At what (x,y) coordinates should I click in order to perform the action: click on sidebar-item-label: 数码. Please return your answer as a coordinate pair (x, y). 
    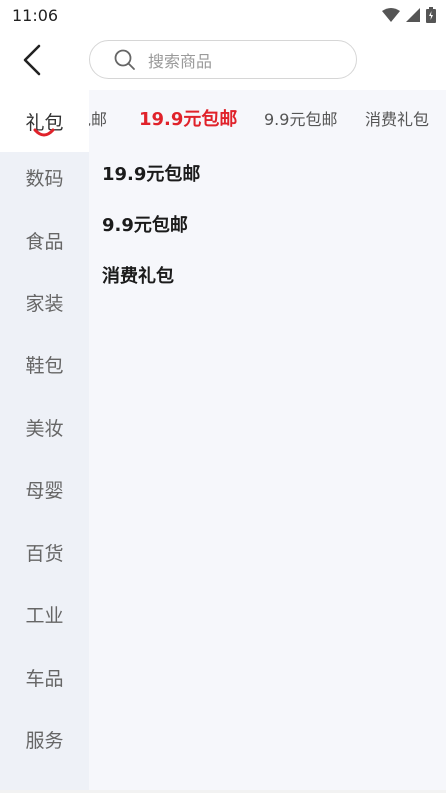
    Looking at the image, I should click on (44, 178).